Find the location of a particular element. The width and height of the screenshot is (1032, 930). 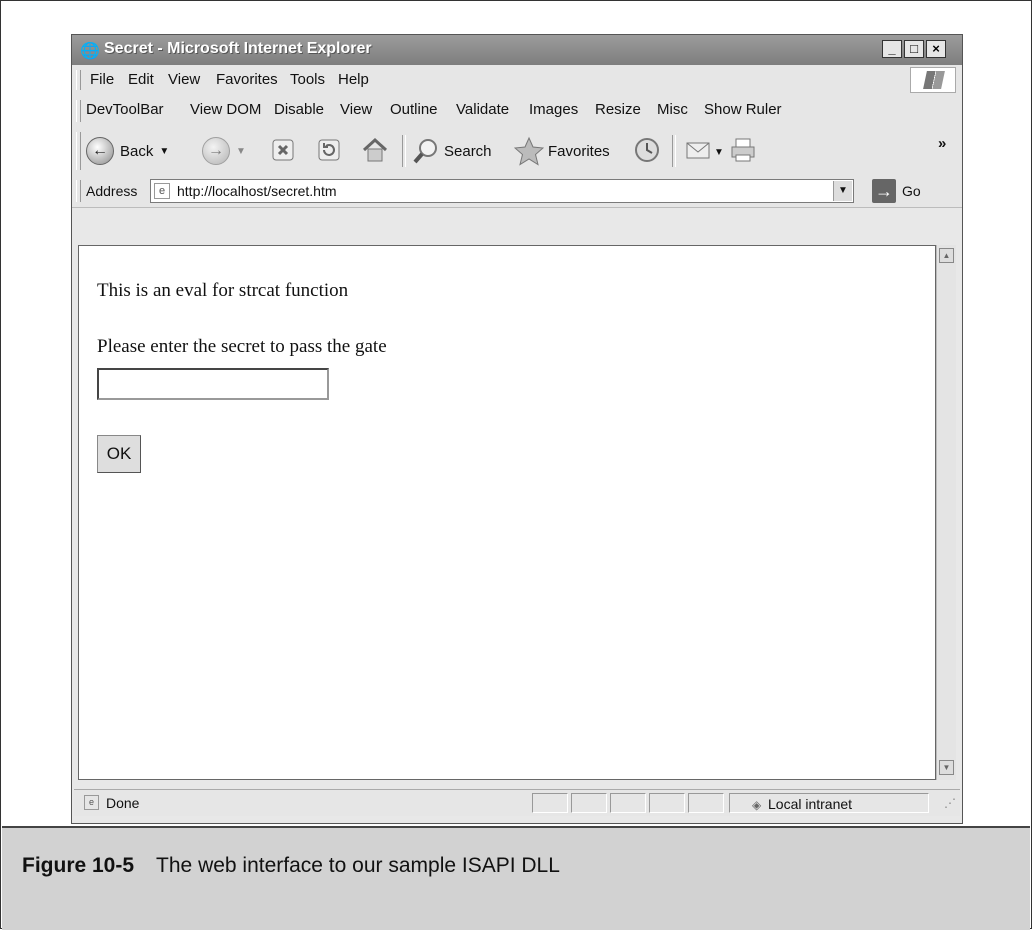

stop-icon is located at coordinates (283, 150).